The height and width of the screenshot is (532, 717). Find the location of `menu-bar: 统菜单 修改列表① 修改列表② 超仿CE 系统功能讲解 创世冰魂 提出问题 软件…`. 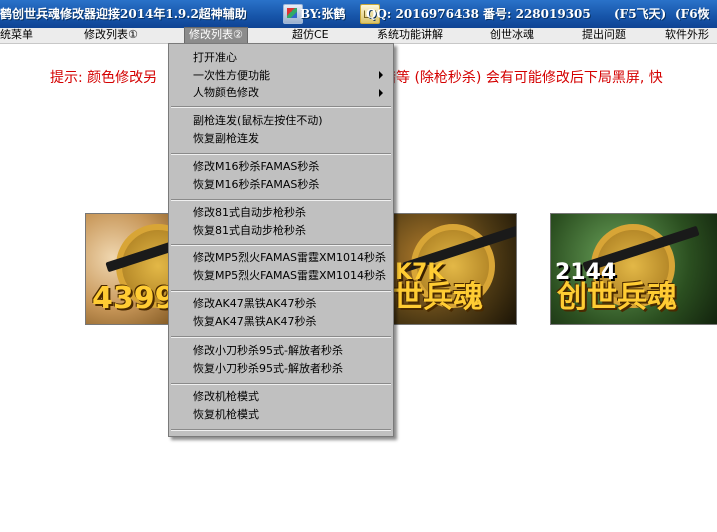

menu-bar: 统菜单 修改列表① 修改列表② 超仿CE 系统功能讲解 创世冰魂 提出问题 软件… is located at coordinates (358, 35).